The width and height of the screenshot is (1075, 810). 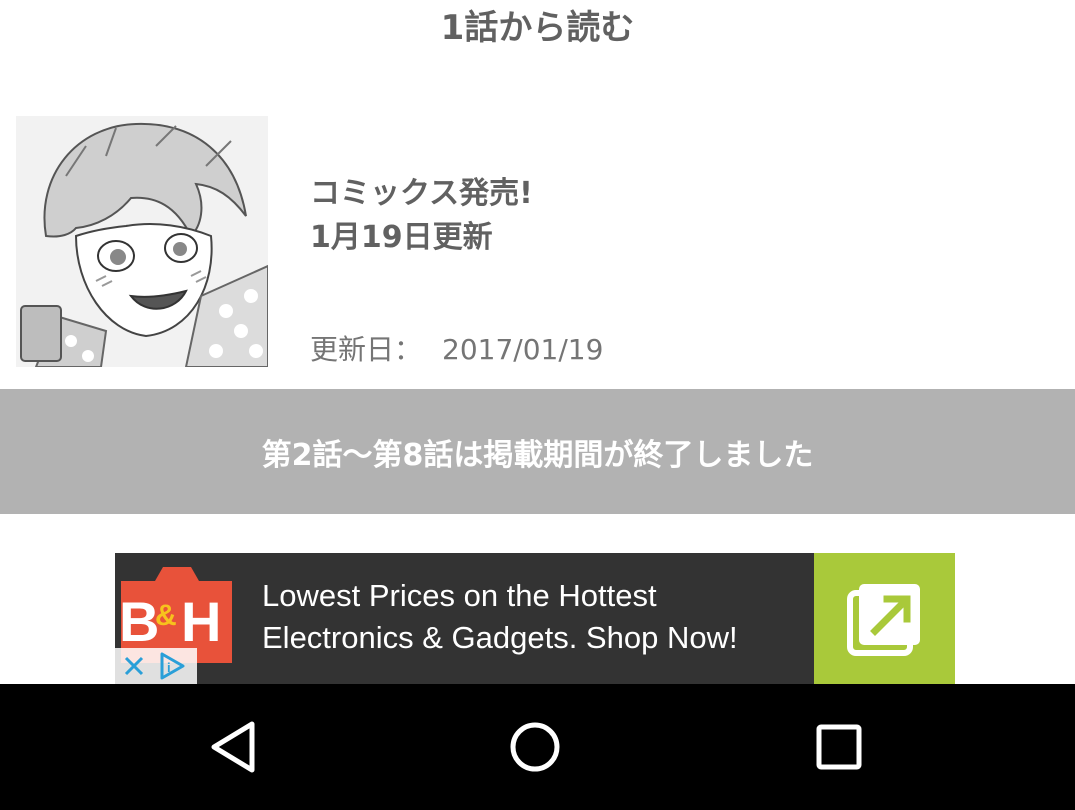 I want to click on episode-title-line1: コミックス発売!, so click(x=421, y=193).